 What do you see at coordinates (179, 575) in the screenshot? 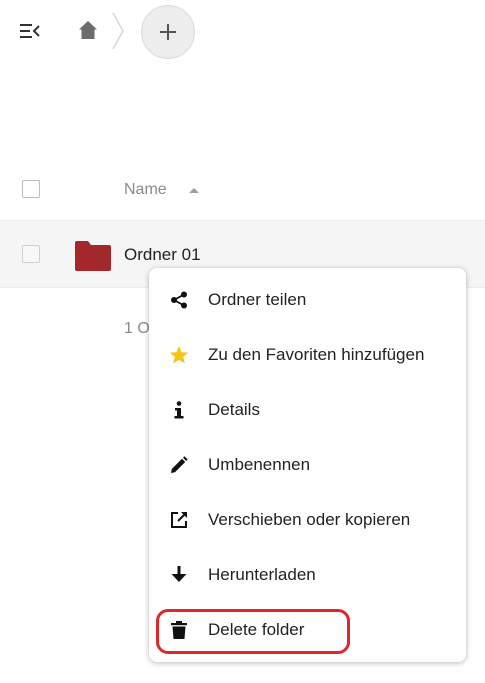
I see `download-icon` at bounding box center [179, 575].